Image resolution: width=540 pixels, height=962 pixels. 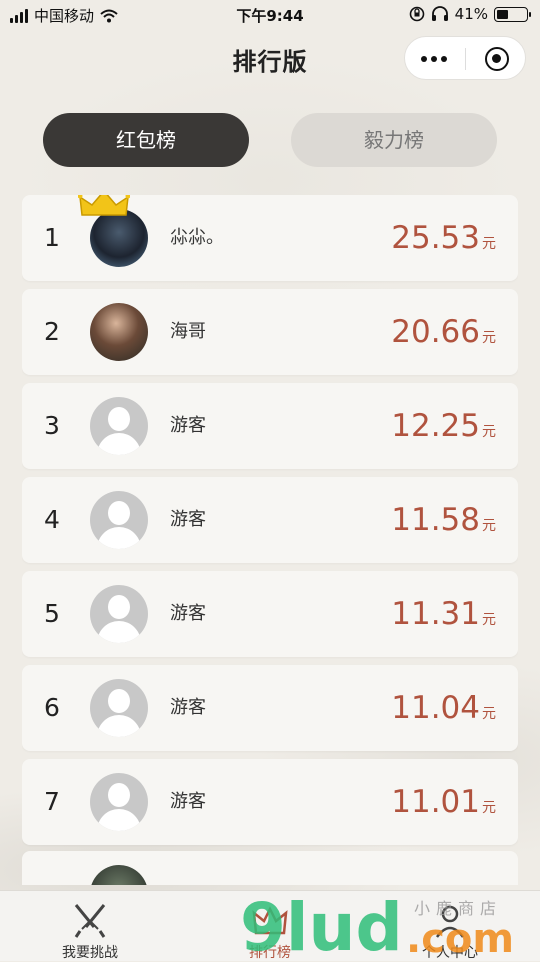 What do you see at coordinates (497, 59) in the screenshot?
I see `target-circle-icon` at bounding box center [497, 59].